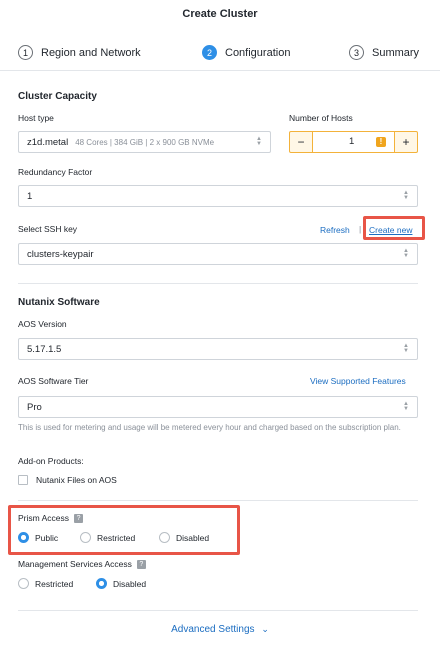 The width and height of the screenshot is (440, 650). Describe the element at coordinates (358, 381) in the screenshot. I see `view-supported-features-link: View Supported Features` at that location.